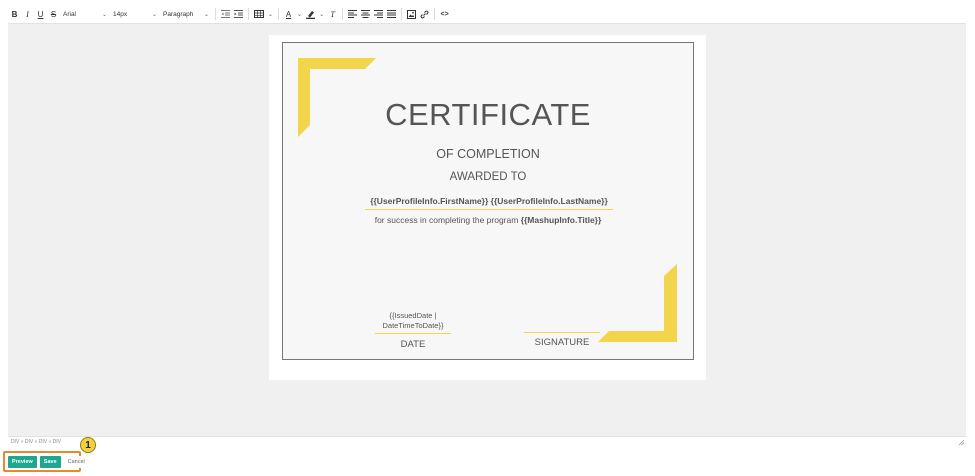 The image size is (975, 476). Describe the element at coordinates (288, 14) in the screenshot. I see `text-color-button: A` at that location.